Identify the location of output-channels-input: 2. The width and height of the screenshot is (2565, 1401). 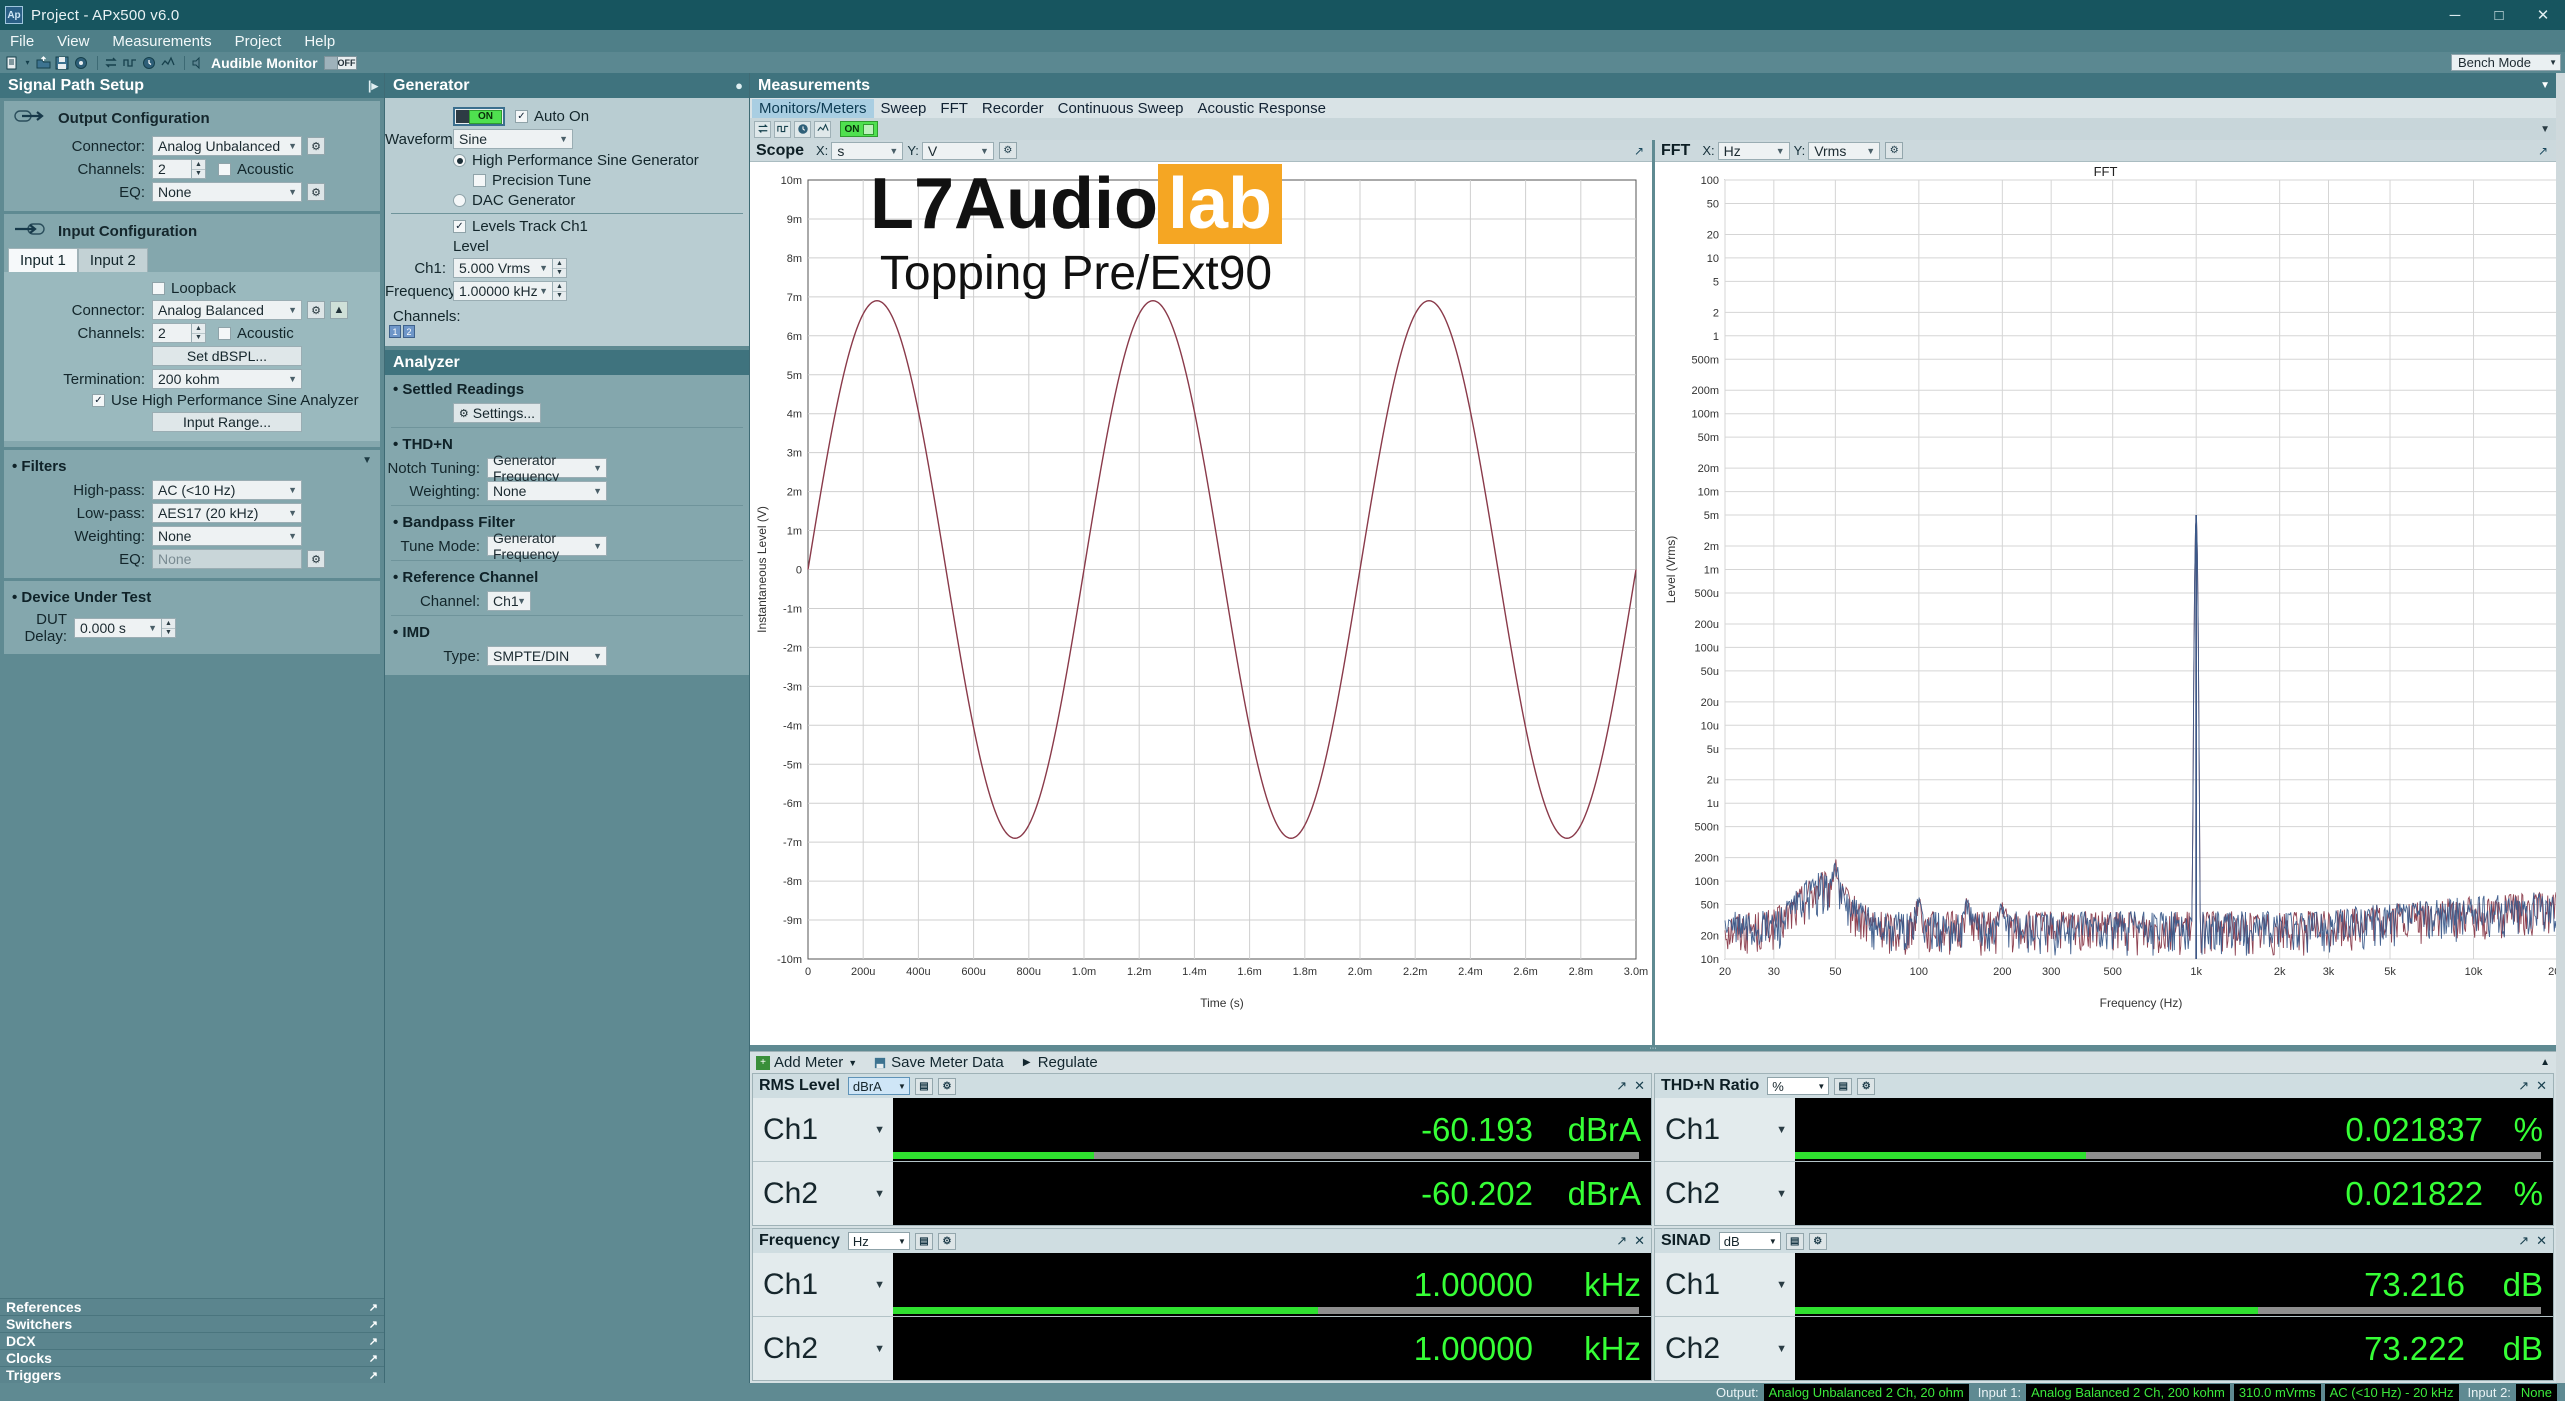
(172, 169).